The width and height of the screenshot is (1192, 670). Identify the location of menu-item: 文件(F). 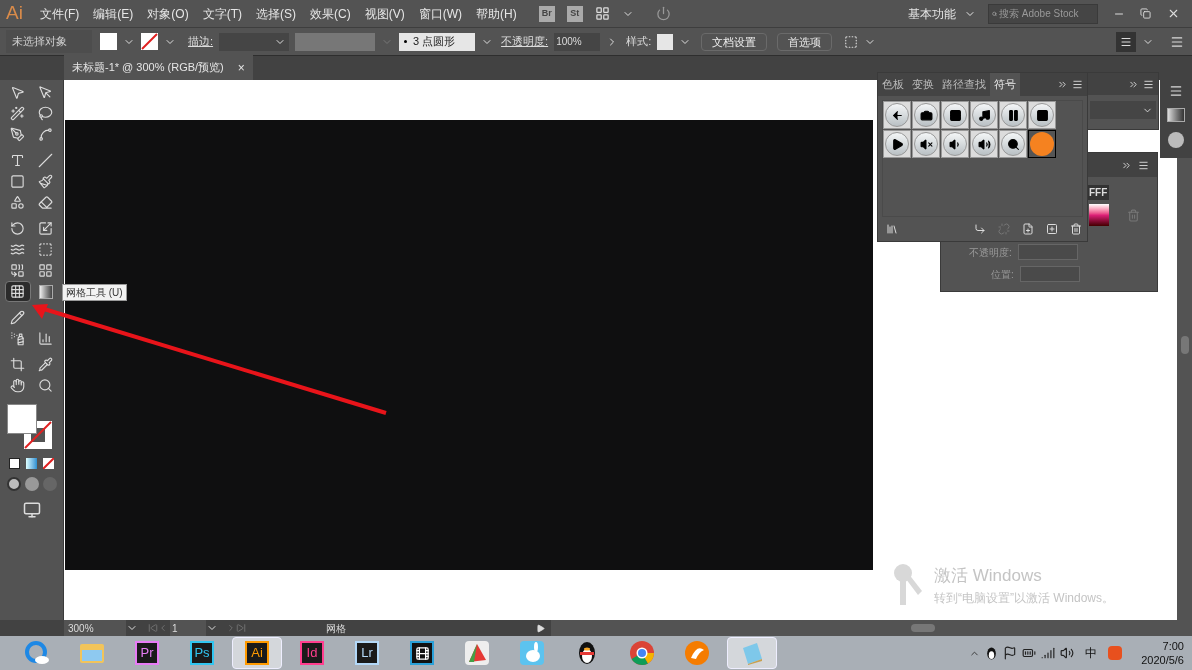
(60, 13).